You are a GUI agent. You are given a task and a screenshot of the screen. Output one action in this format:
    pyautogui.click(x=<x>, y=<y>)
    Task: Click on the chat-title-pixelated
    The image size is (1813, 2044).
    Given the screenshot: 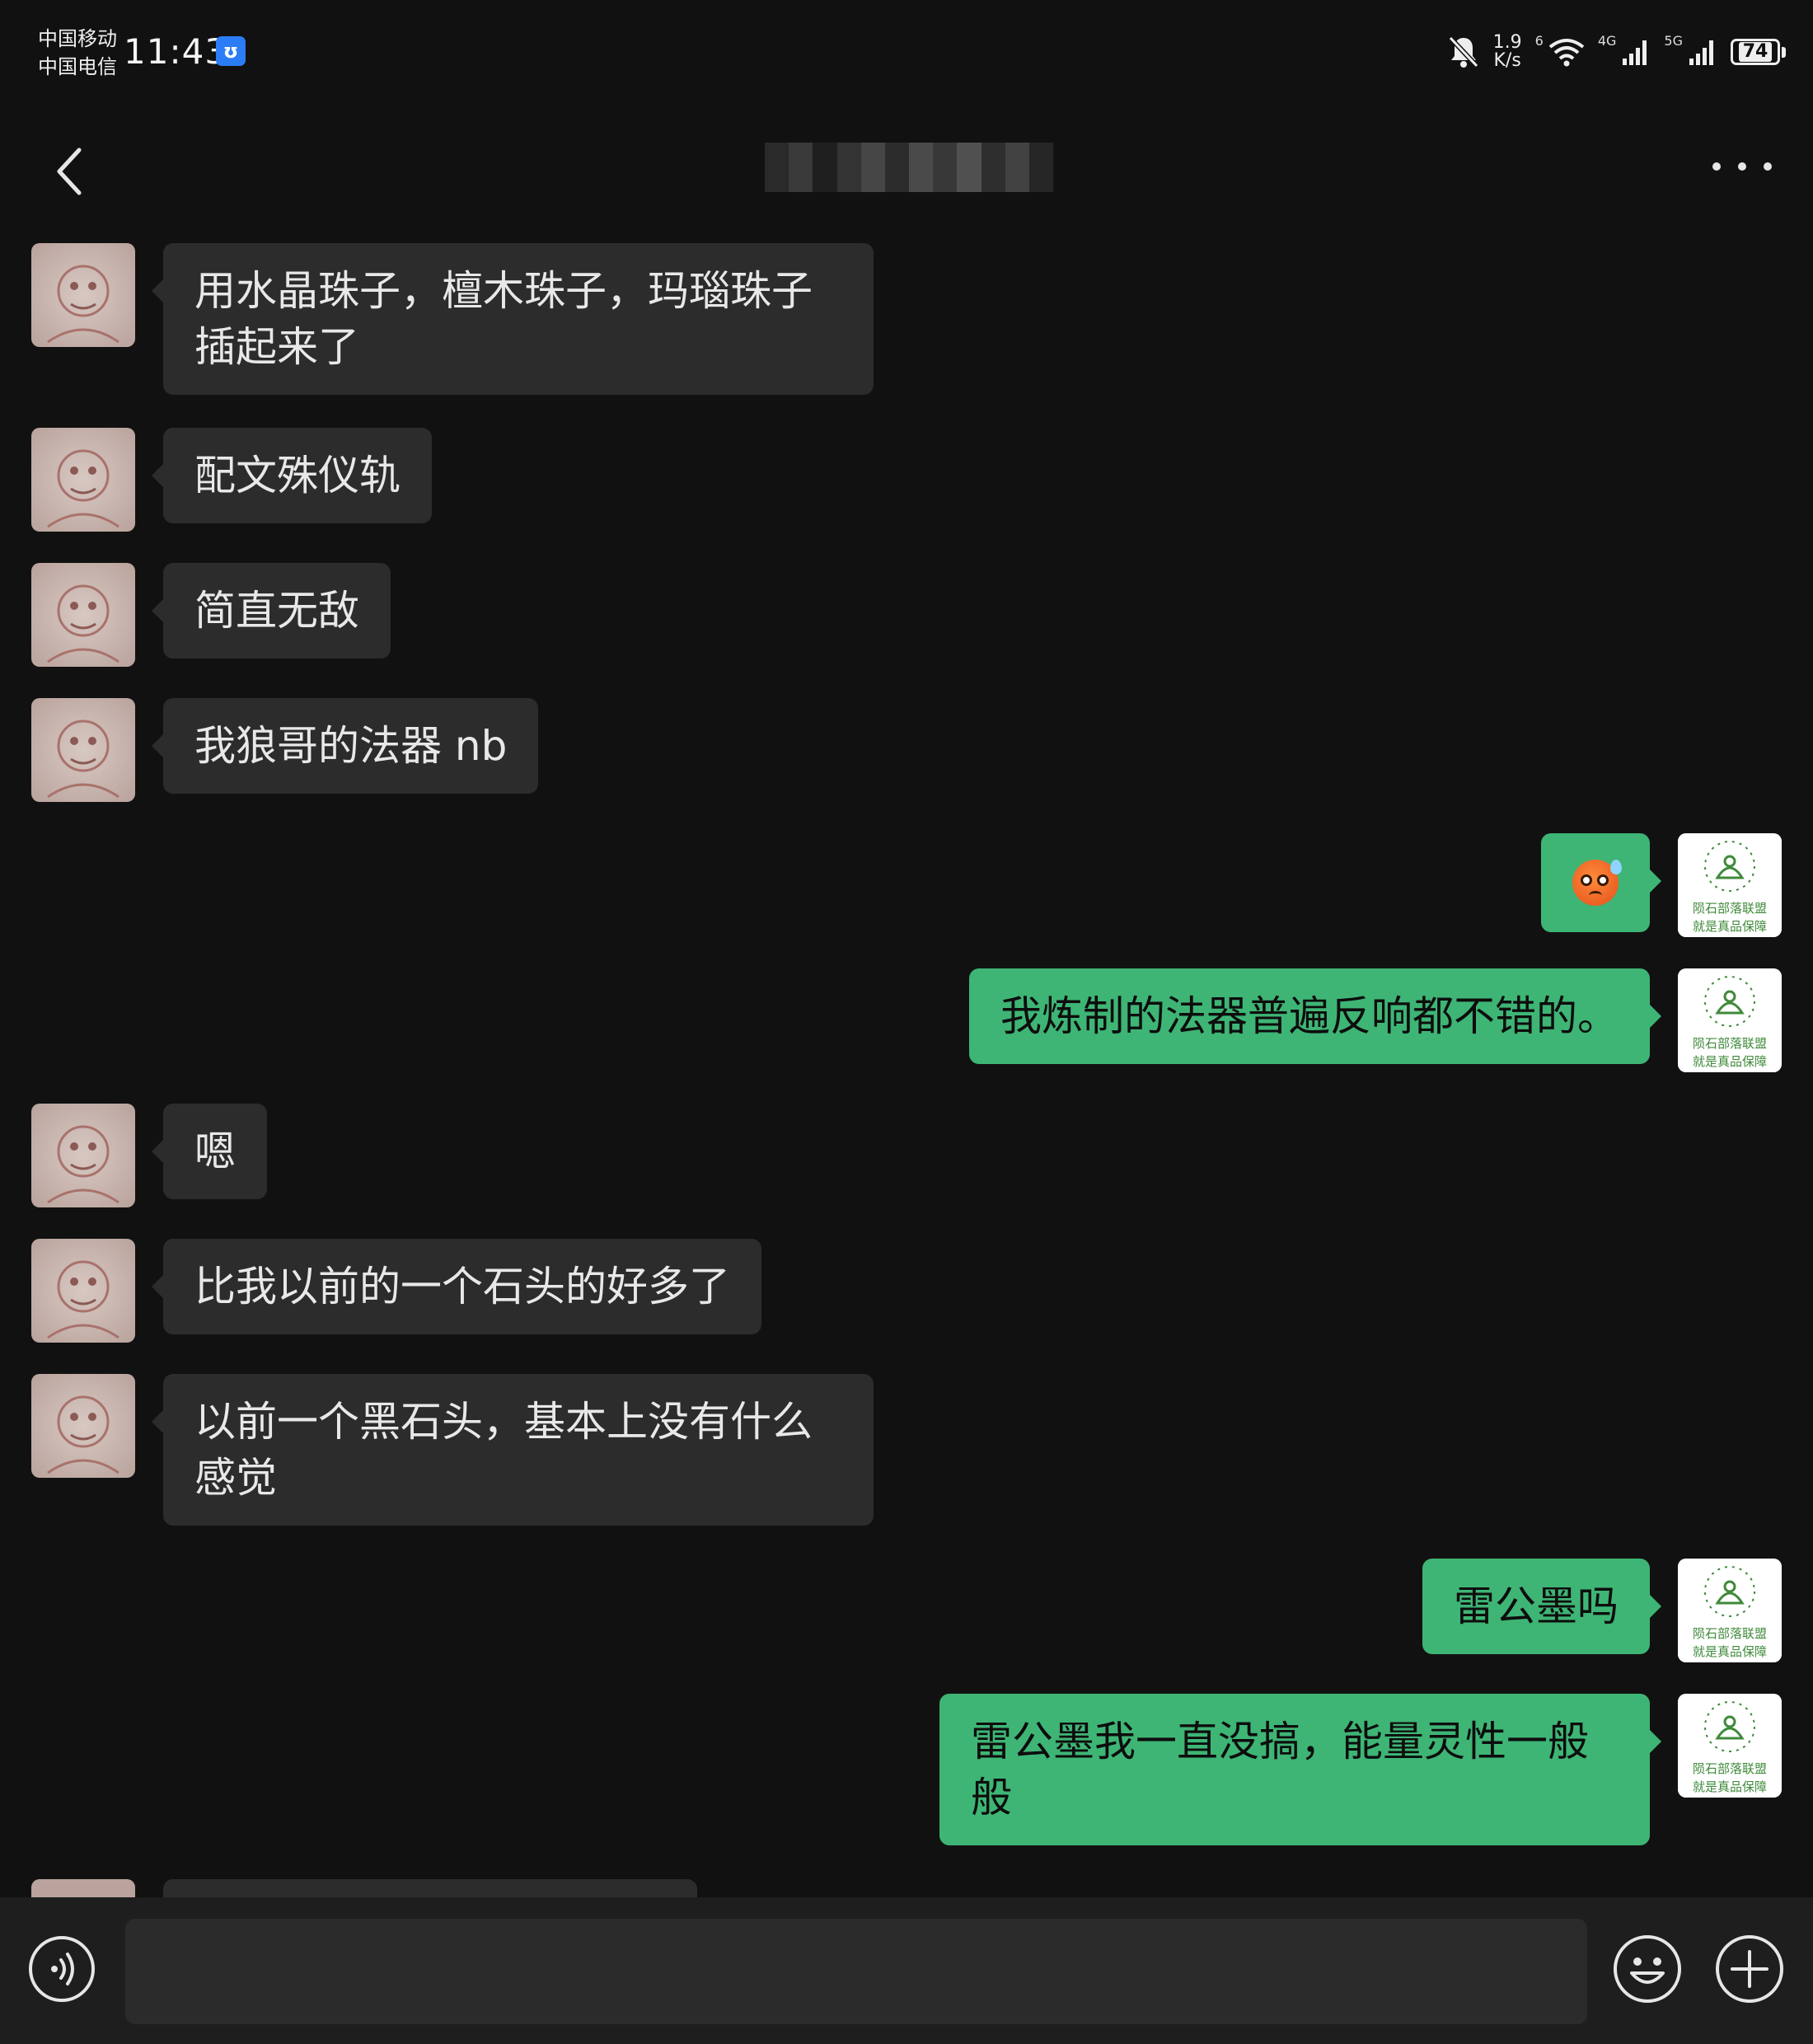 What is the action you would take?
    pyautogui.click(x=909, y=167)
    